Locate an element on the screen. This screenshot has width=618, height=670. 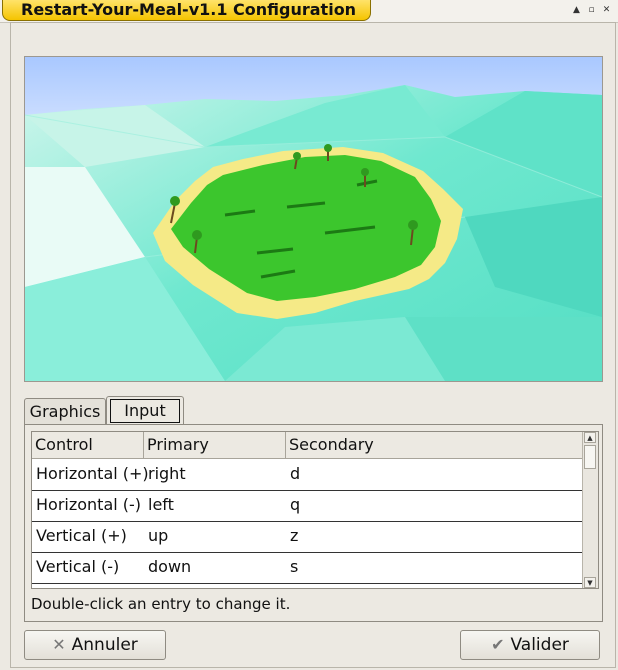
scroll-up-icon: ▲ is located at coordinates (590, 437).